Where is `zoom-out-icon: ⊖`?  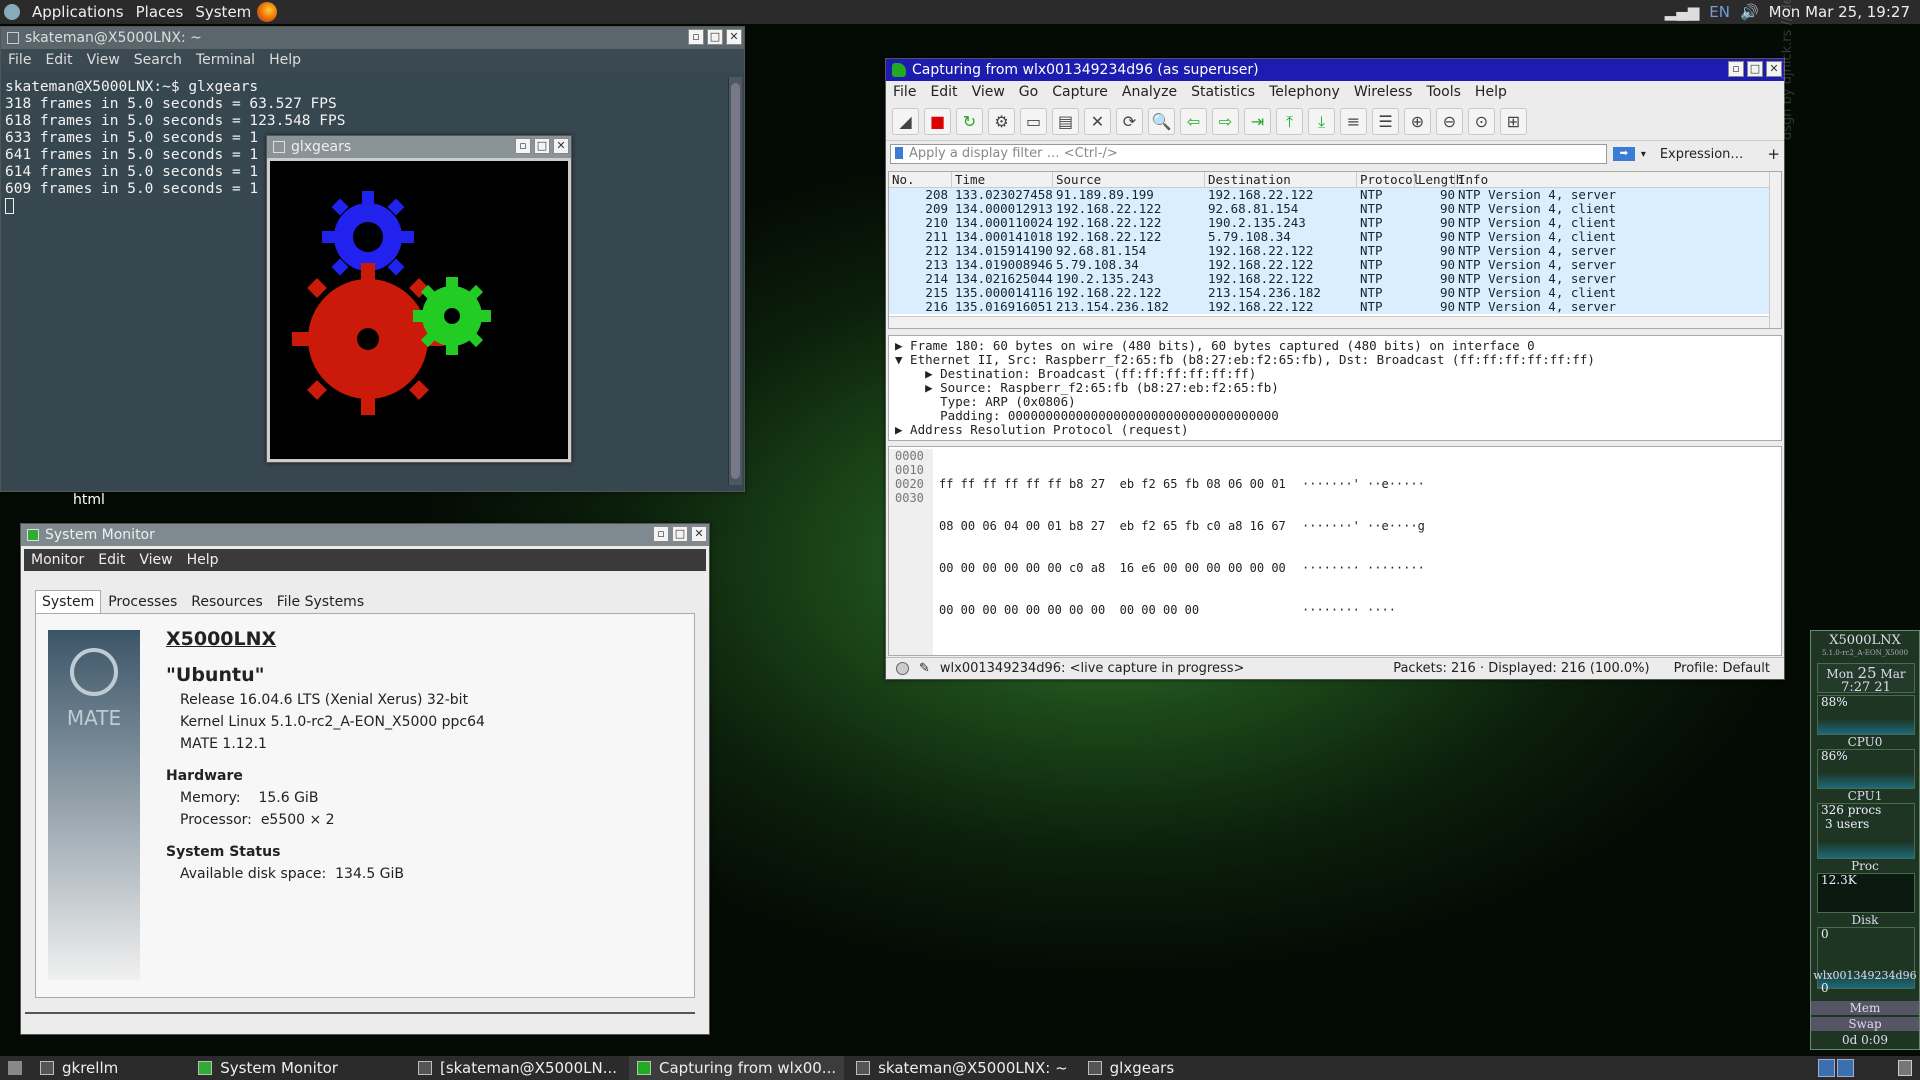
zoom-out-icon: ⊖ is located at coordinates (1449, 121).